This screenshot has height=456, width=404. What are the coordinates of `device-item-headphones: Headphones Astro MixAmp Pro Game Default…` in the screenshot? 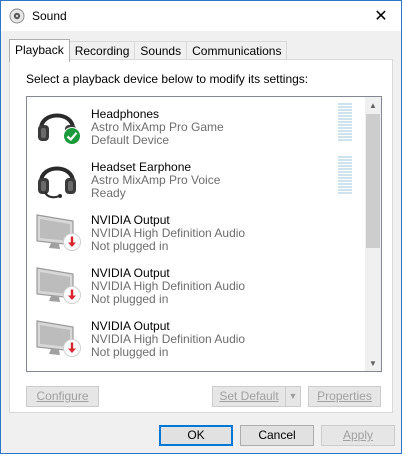 It's located at (197, 123).